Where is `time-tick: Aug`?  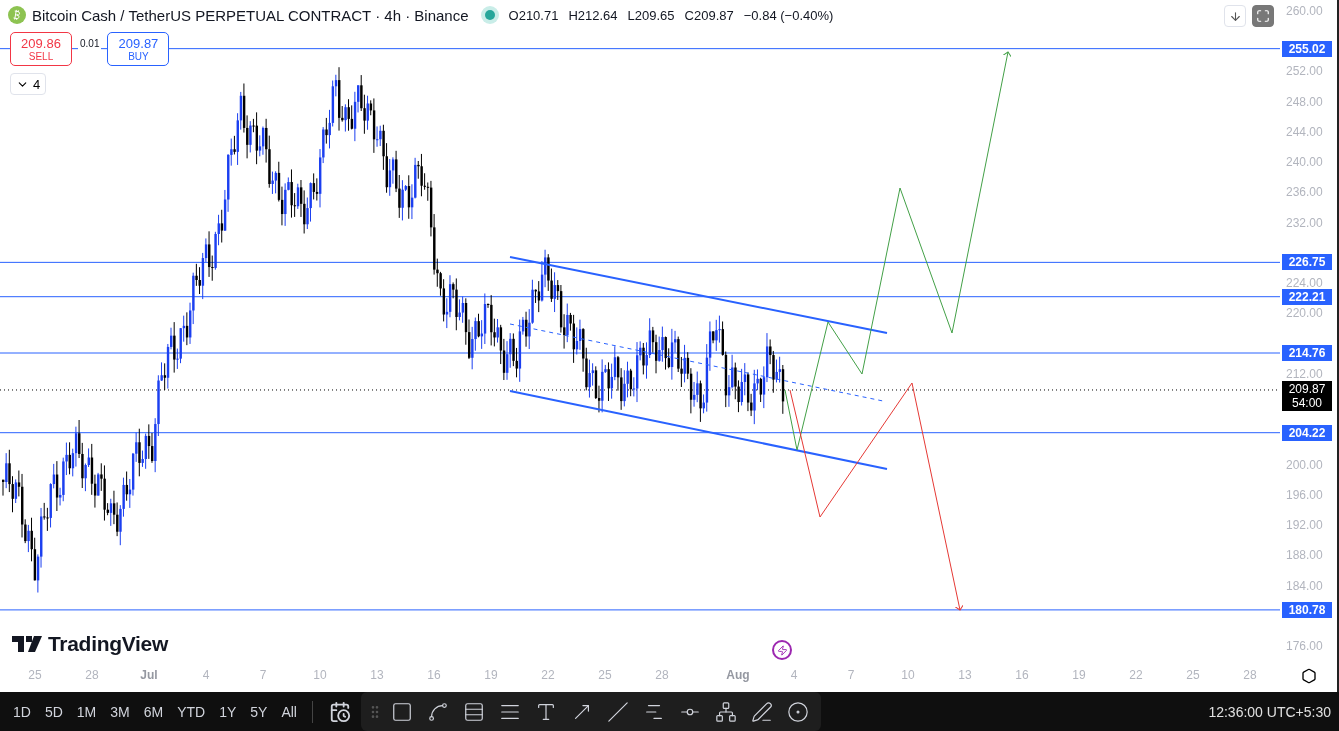 time-tick: Aug is located at coordinates (738, 675).